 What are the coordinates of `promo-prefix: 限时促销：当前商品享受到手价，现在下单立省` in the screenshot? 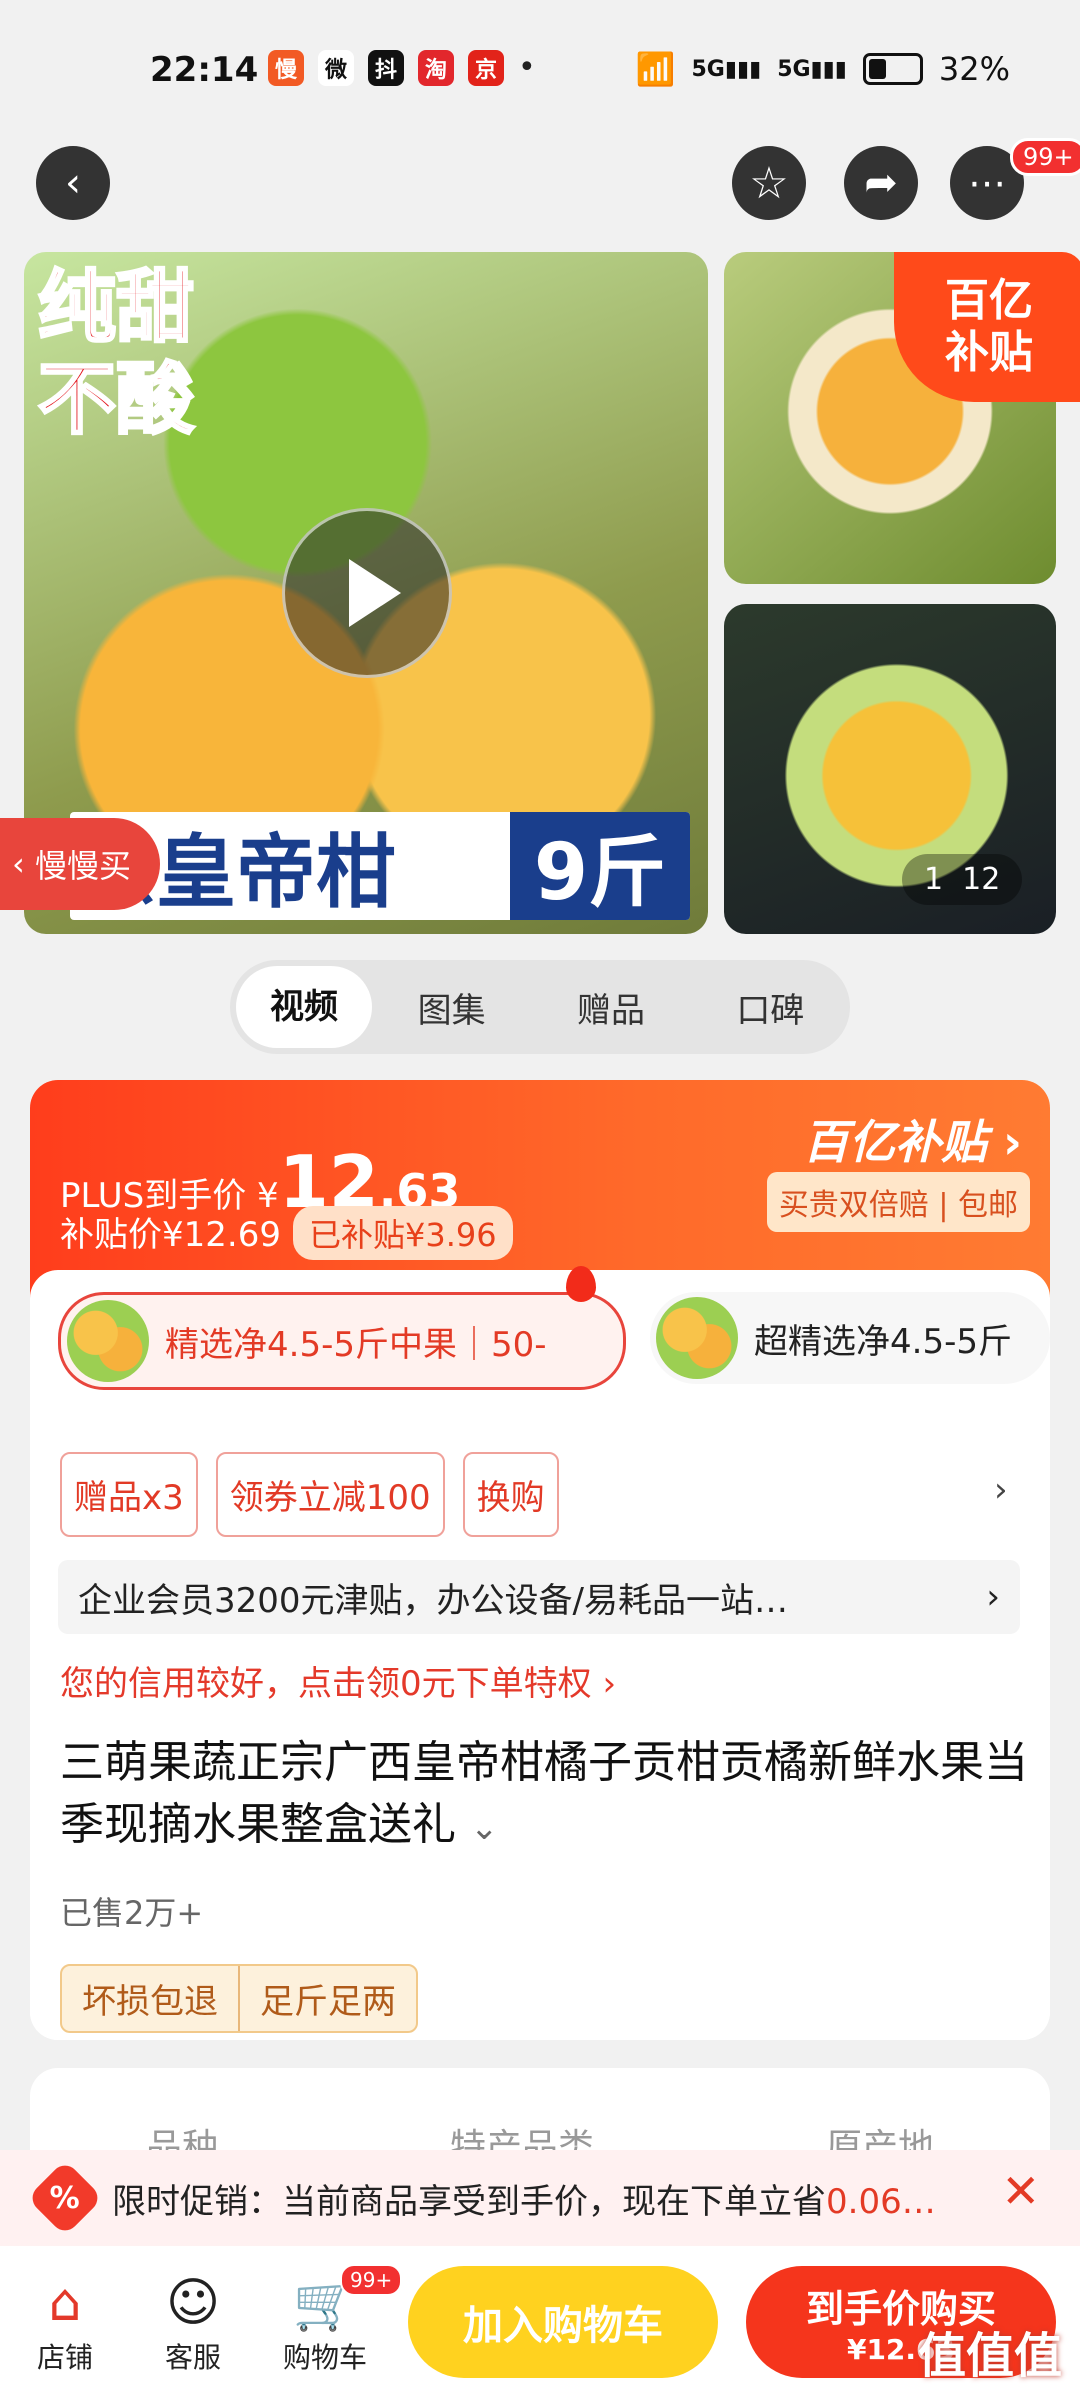 It's located at (469, 2201).